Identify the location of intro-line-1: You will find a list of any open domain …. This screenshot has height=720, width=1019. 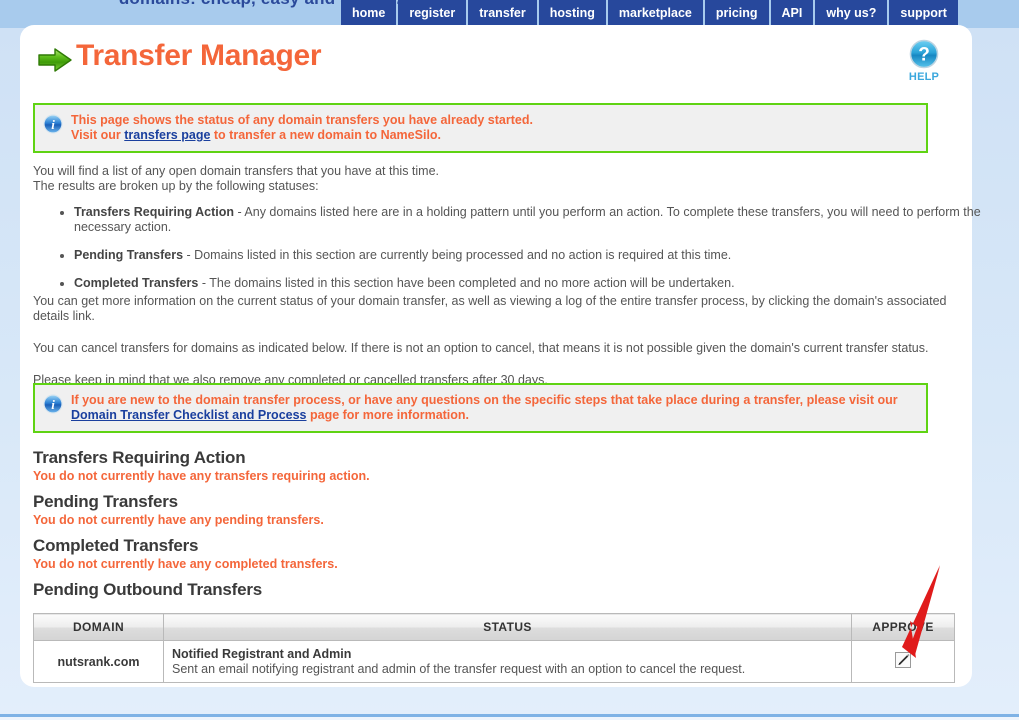
(236, 171).